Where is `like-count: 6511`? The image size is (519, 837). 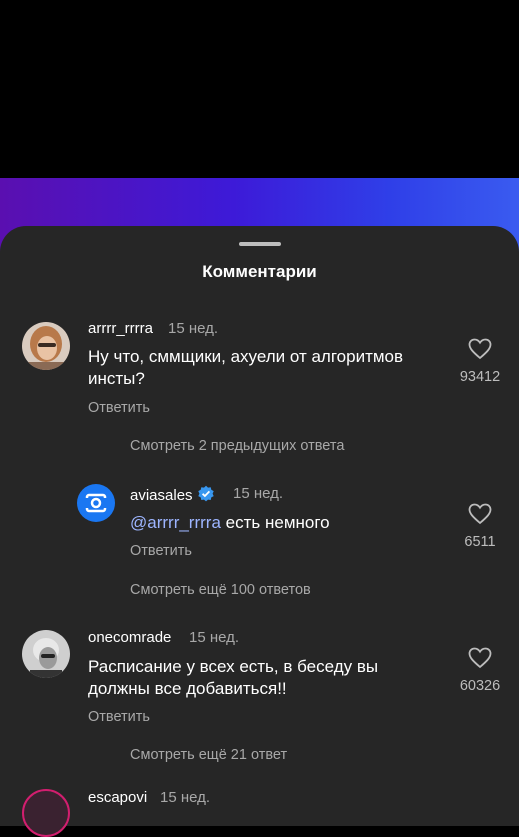 like-count: 6511 is located at coordinates (480, 542).